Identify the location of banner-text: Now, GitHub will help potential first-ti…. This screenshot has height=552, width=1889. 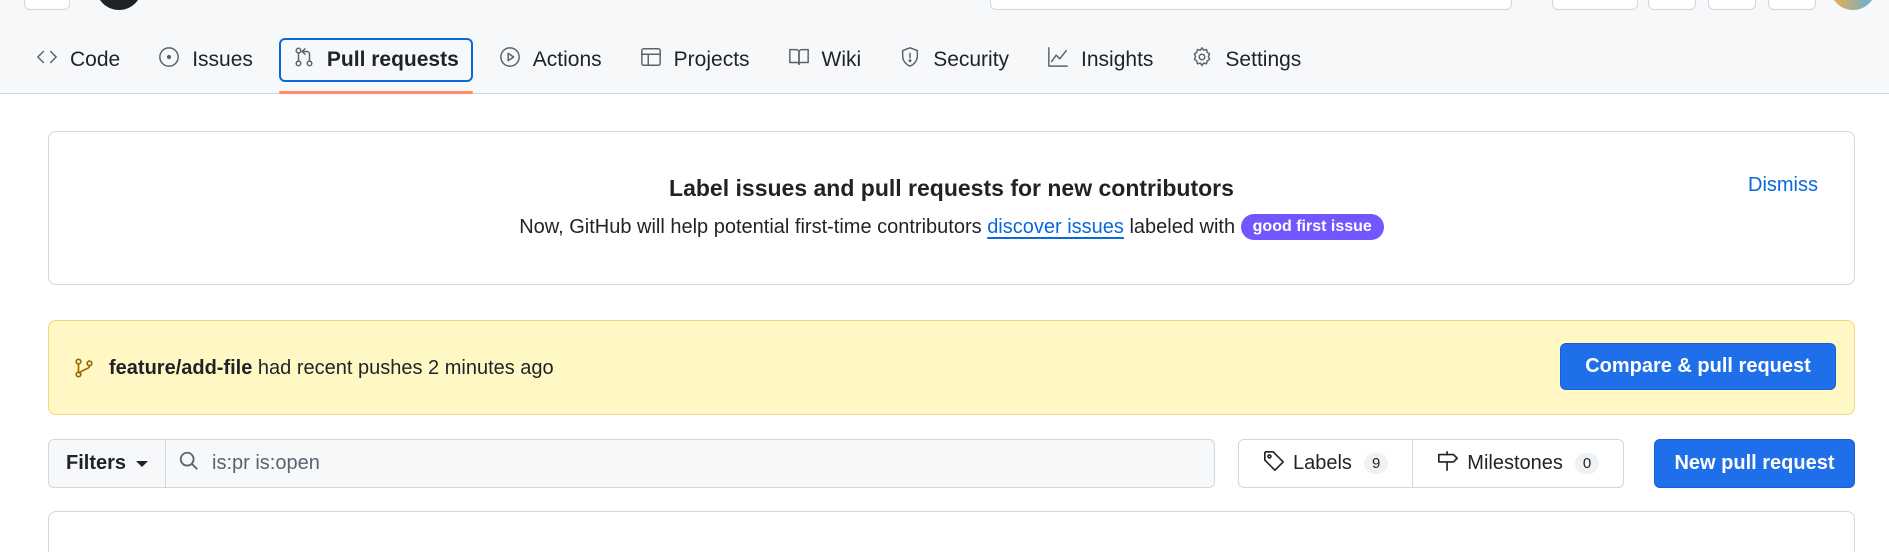
(951, 227).